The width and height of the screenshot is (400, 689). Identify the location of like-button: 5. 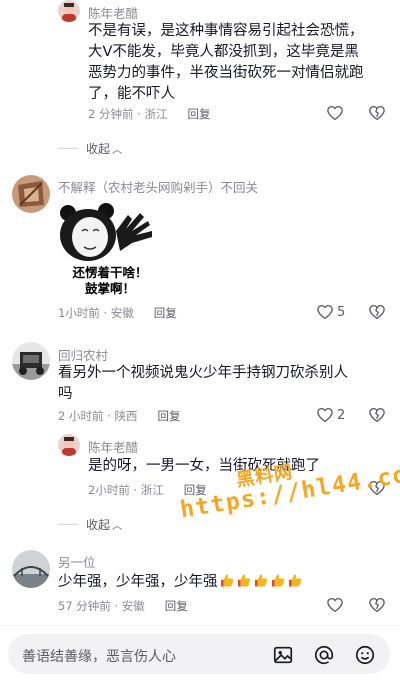
(330, 312).